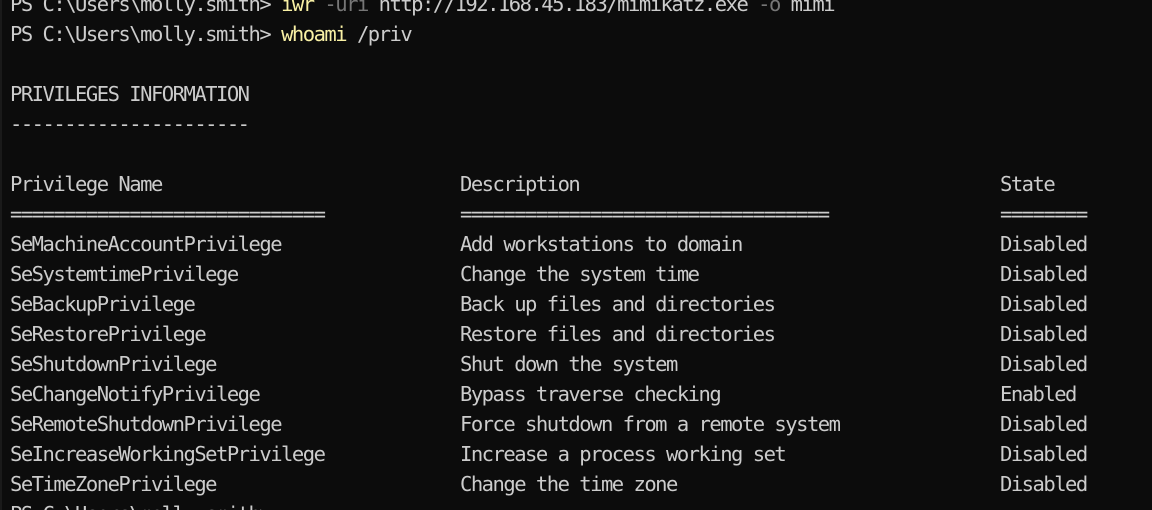 This screenshot has width=1152, height=510. What do you see at coordinates (108, 334) in the screenshot?
I see `privilege-name: SeRestorePrivilege` at bounding box center [108, 334].